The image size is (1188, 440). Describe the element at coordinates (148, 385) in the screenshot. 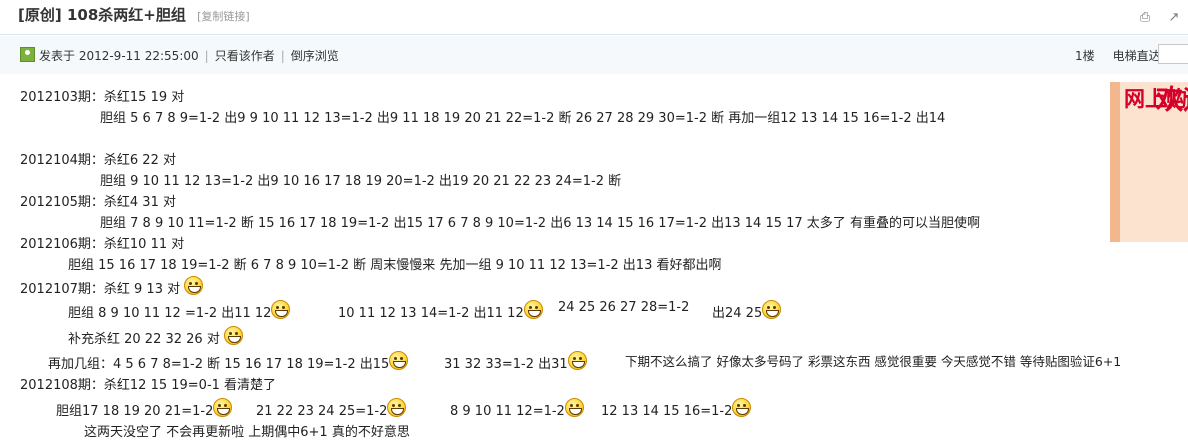

I see `post-line-13: 2012108期：杀红12 15 19=0-1 看清楚了` at that location.